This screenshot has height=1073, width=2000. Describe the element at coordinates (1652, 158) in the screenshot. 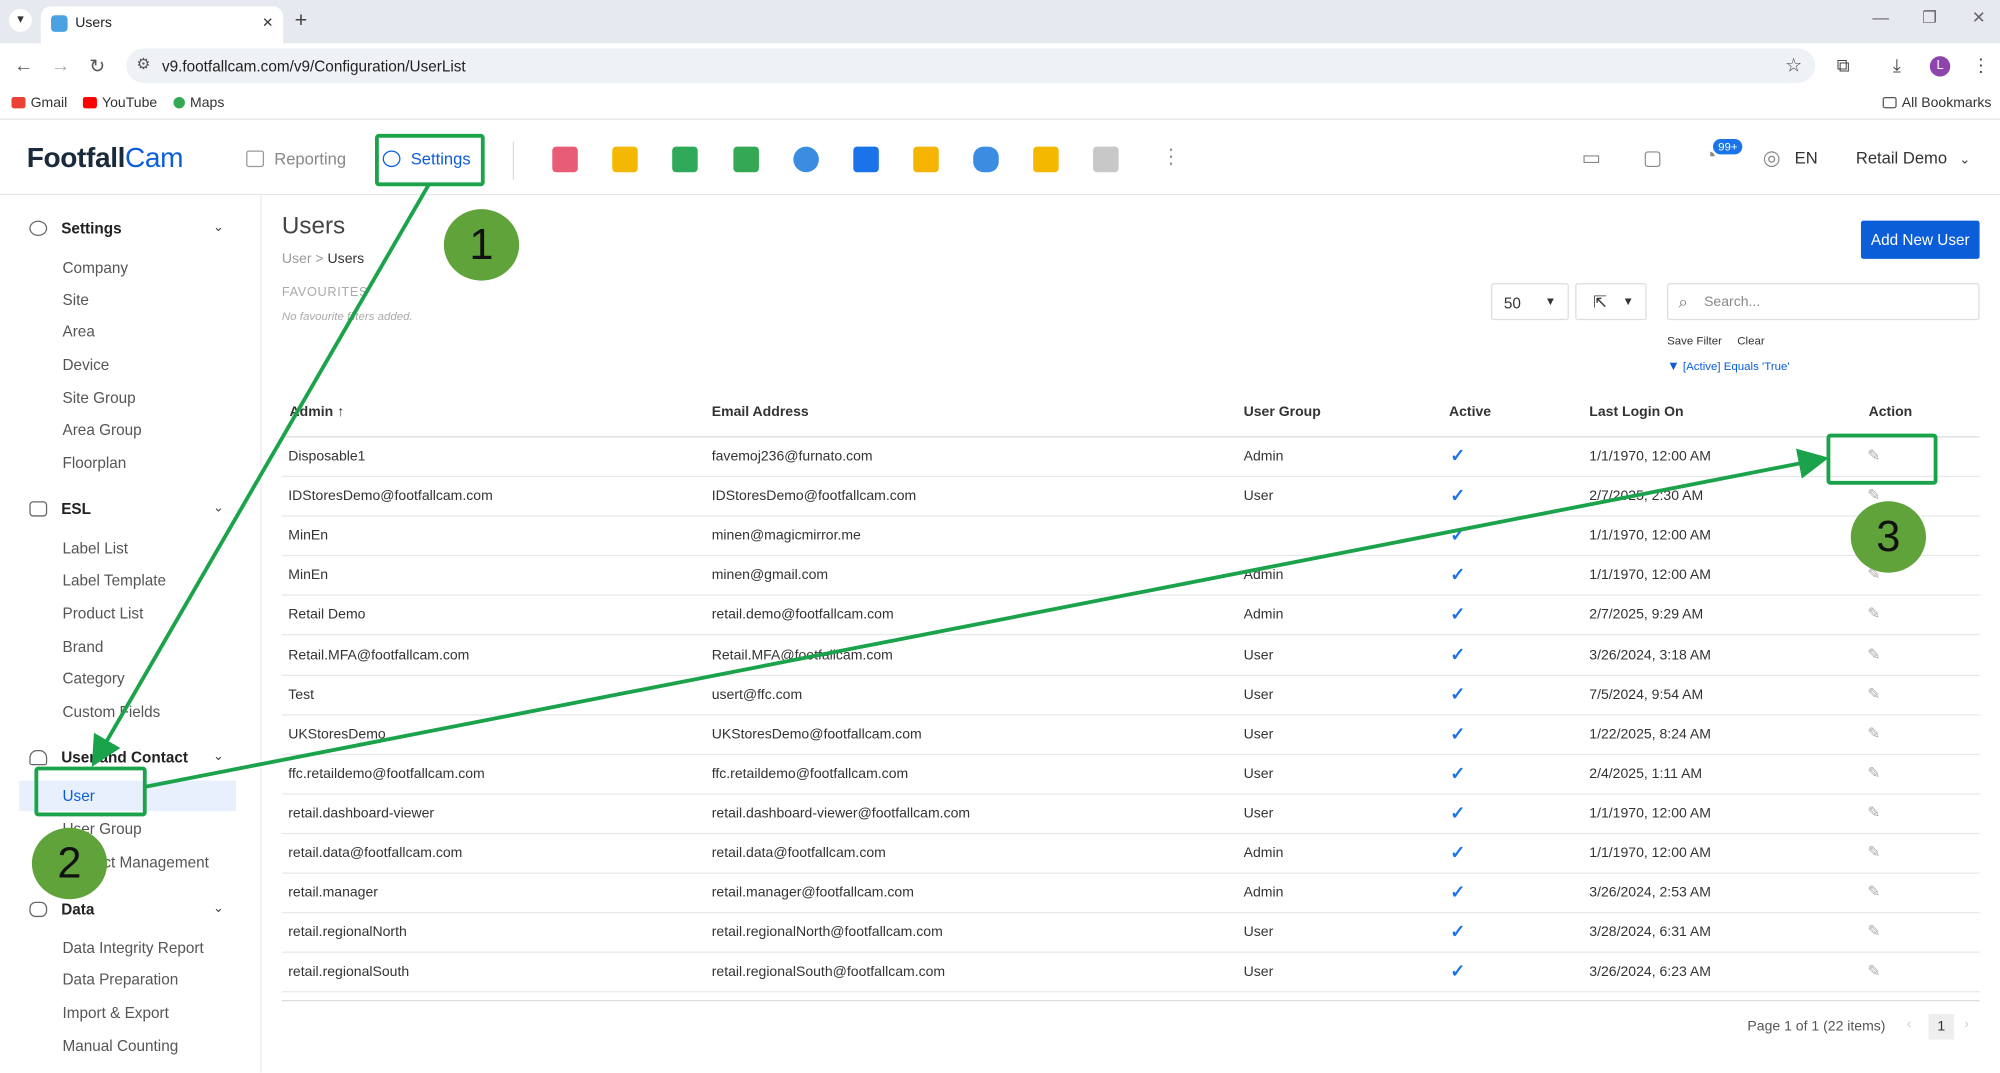

I see `chat-icon: ▢` at that location.